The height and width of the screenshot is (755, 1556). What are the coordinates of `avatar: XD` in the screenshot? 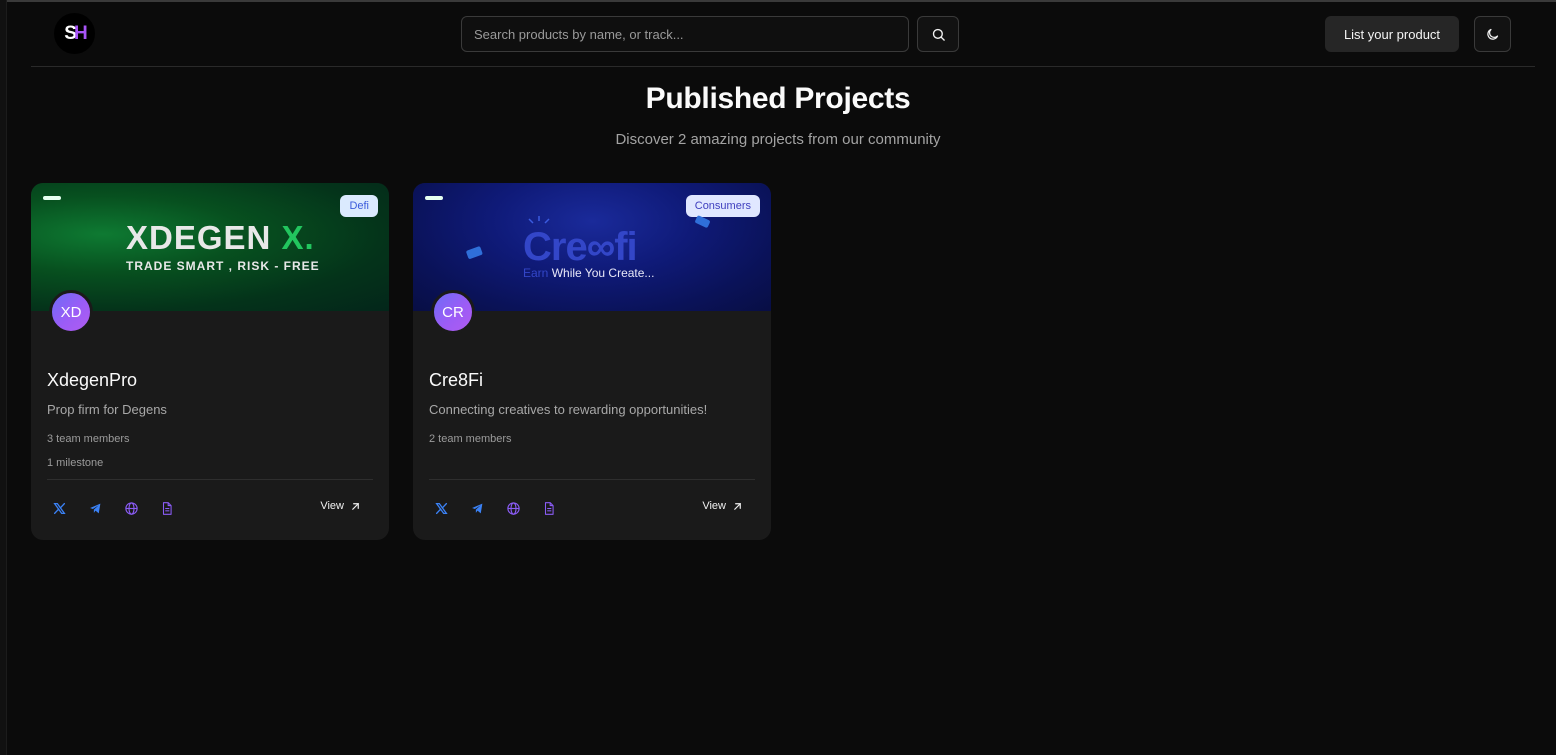 It's located at (71, 312).